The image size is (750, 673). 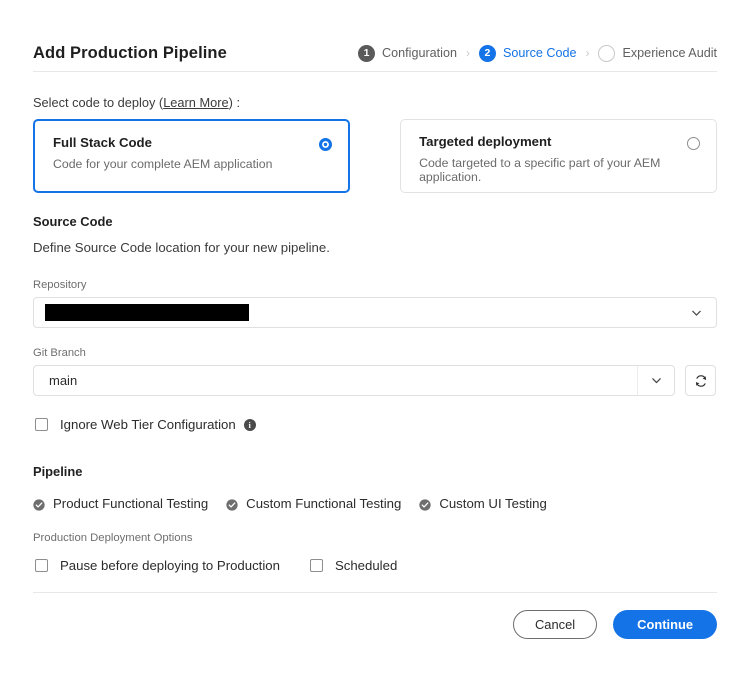 What do you see at coordinates (375, 71) in the screenshot?
I see `header-divider` at bounding box center [375, 71].